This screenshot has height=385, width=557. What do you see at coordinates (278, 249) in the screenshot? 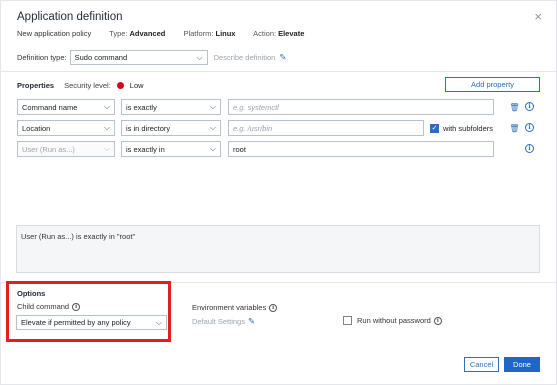
I see `definition-summary: User (Run as...) is exactly in "root"` at bounding box center [278, 249].